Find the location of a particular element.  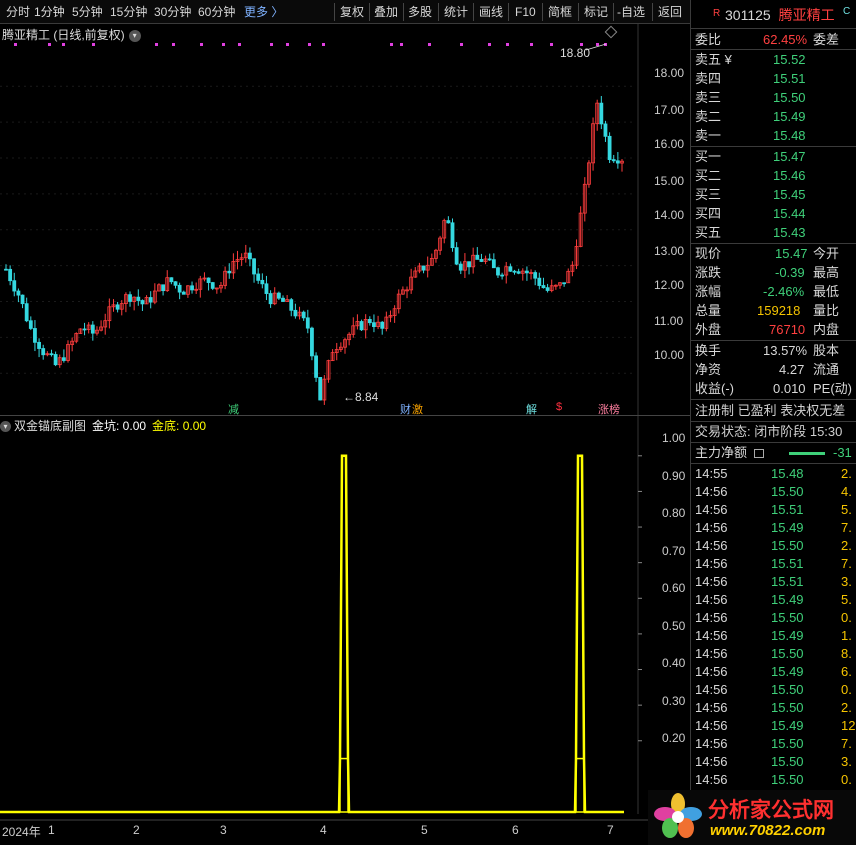

ask-price: 15.52 is located at coordinates (789, 59).